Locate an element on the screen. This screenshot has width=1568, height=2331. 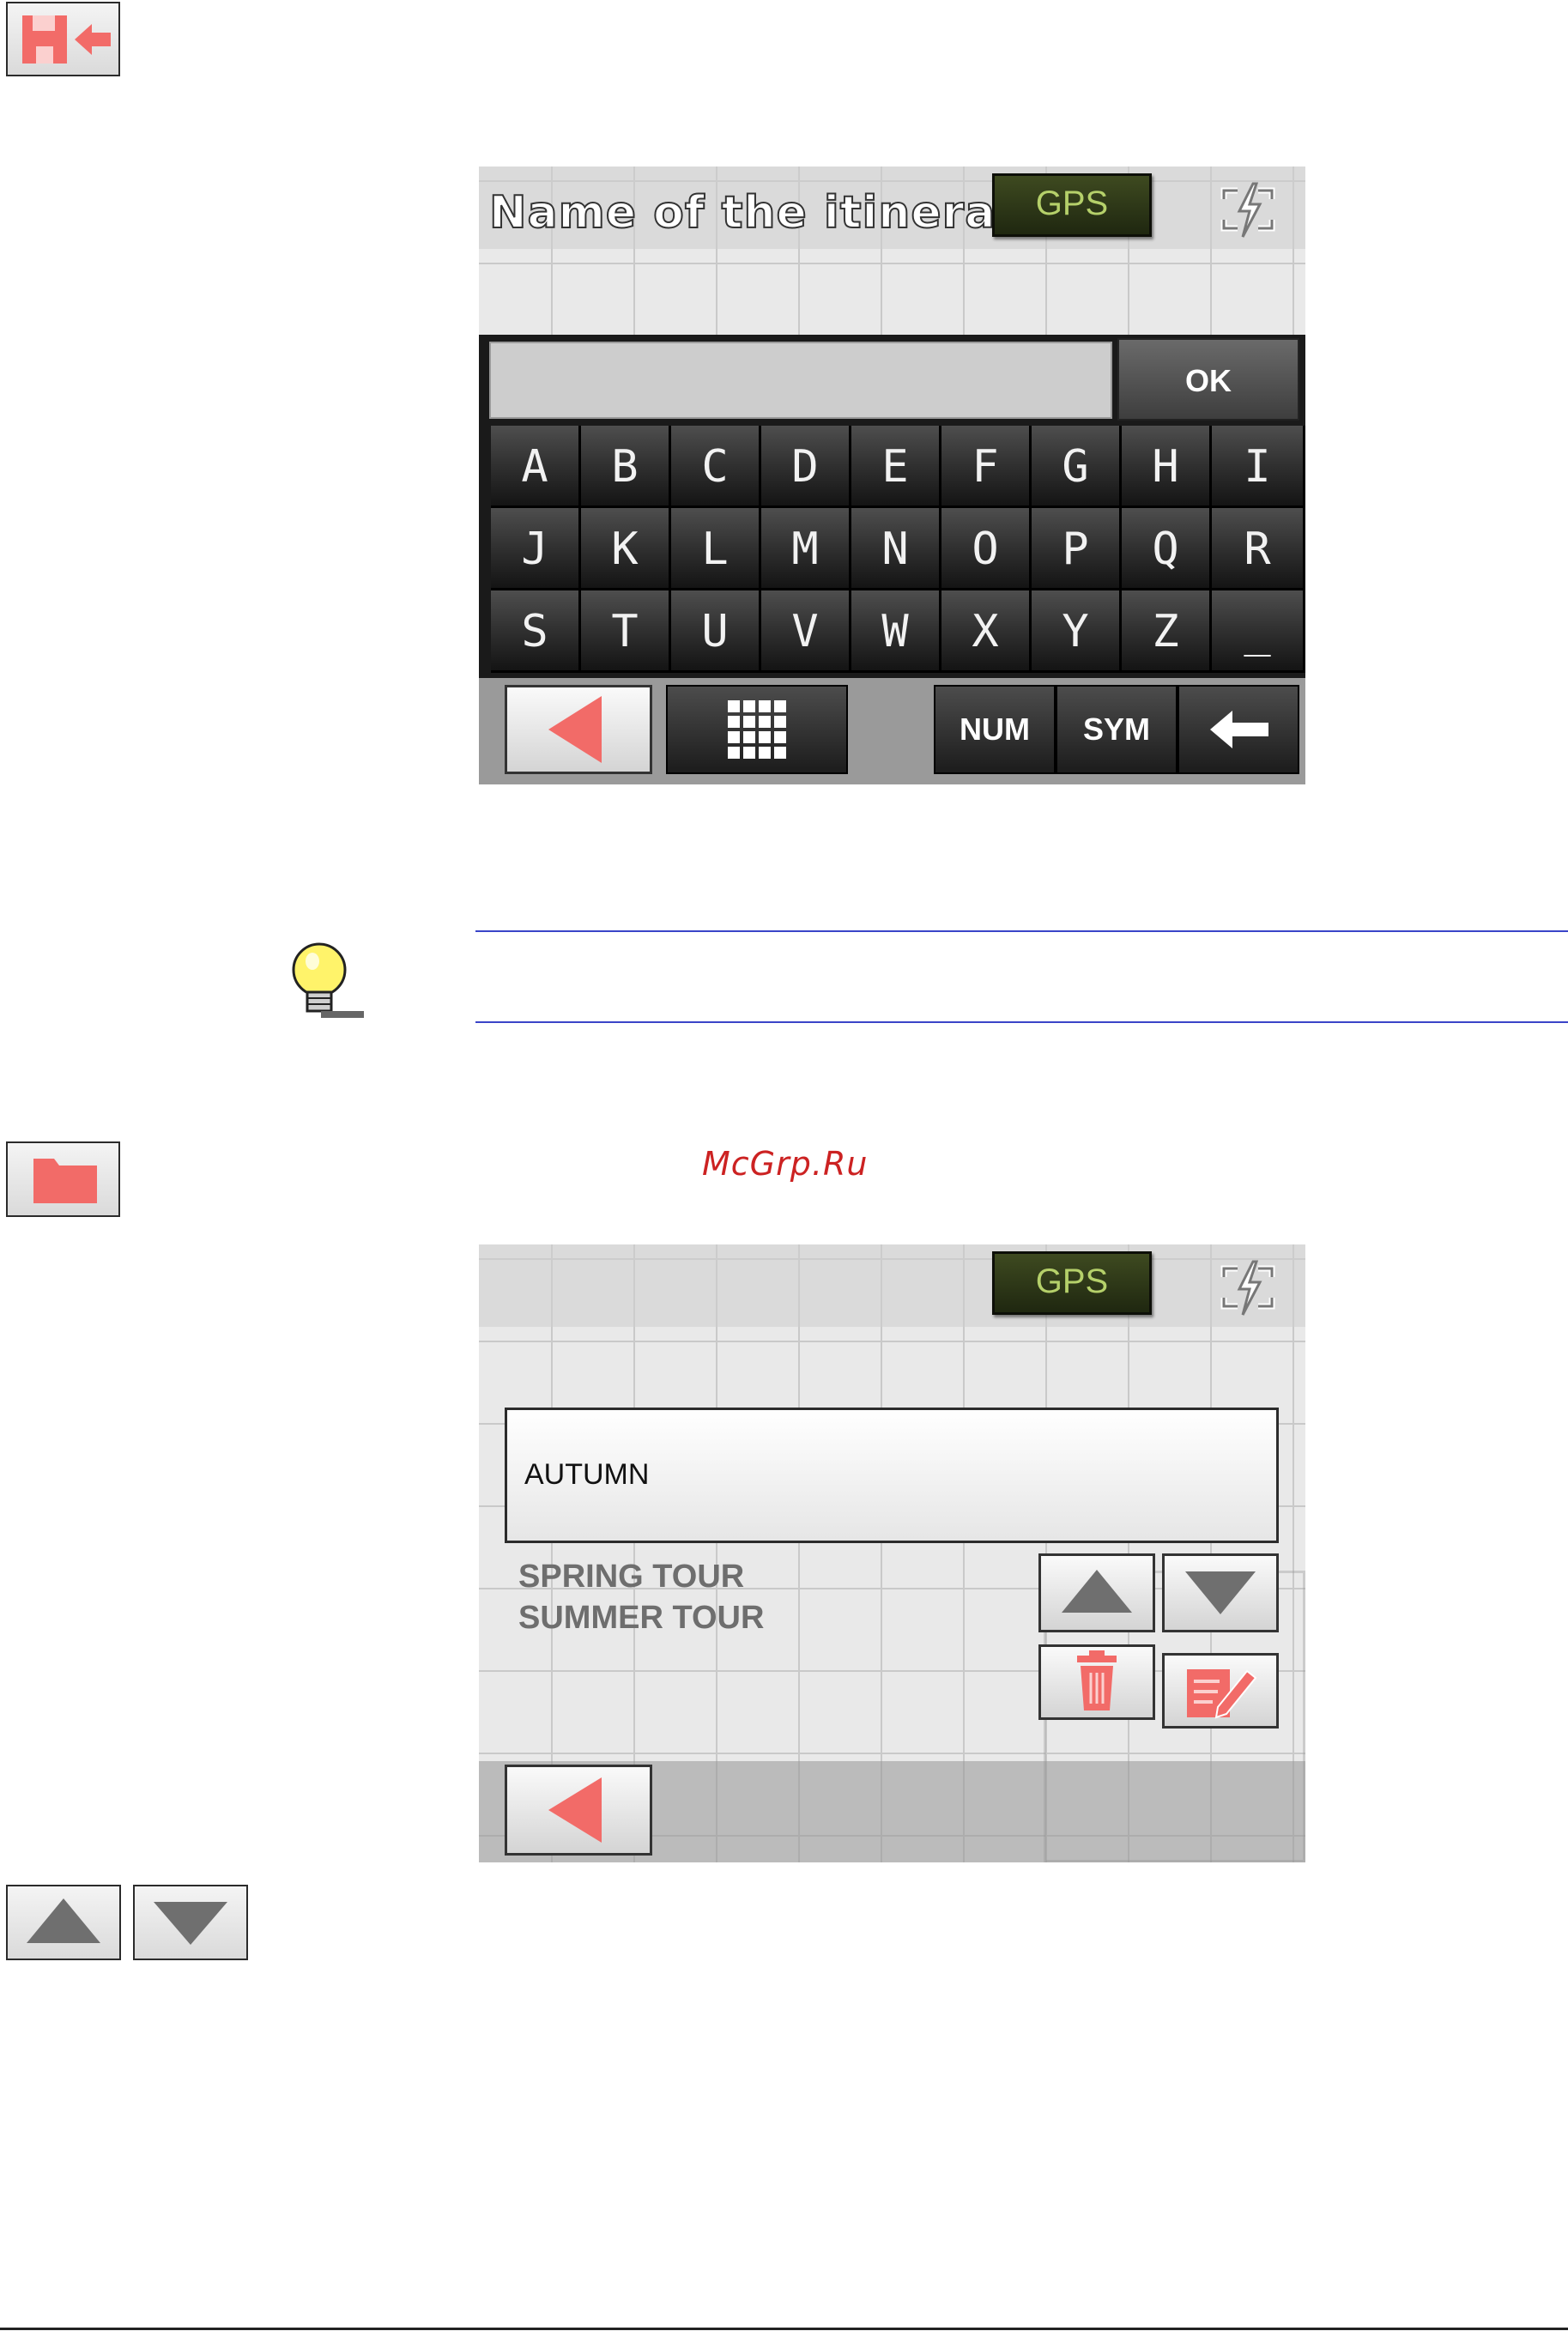
key-u: U is located at coordinates (716, 631).